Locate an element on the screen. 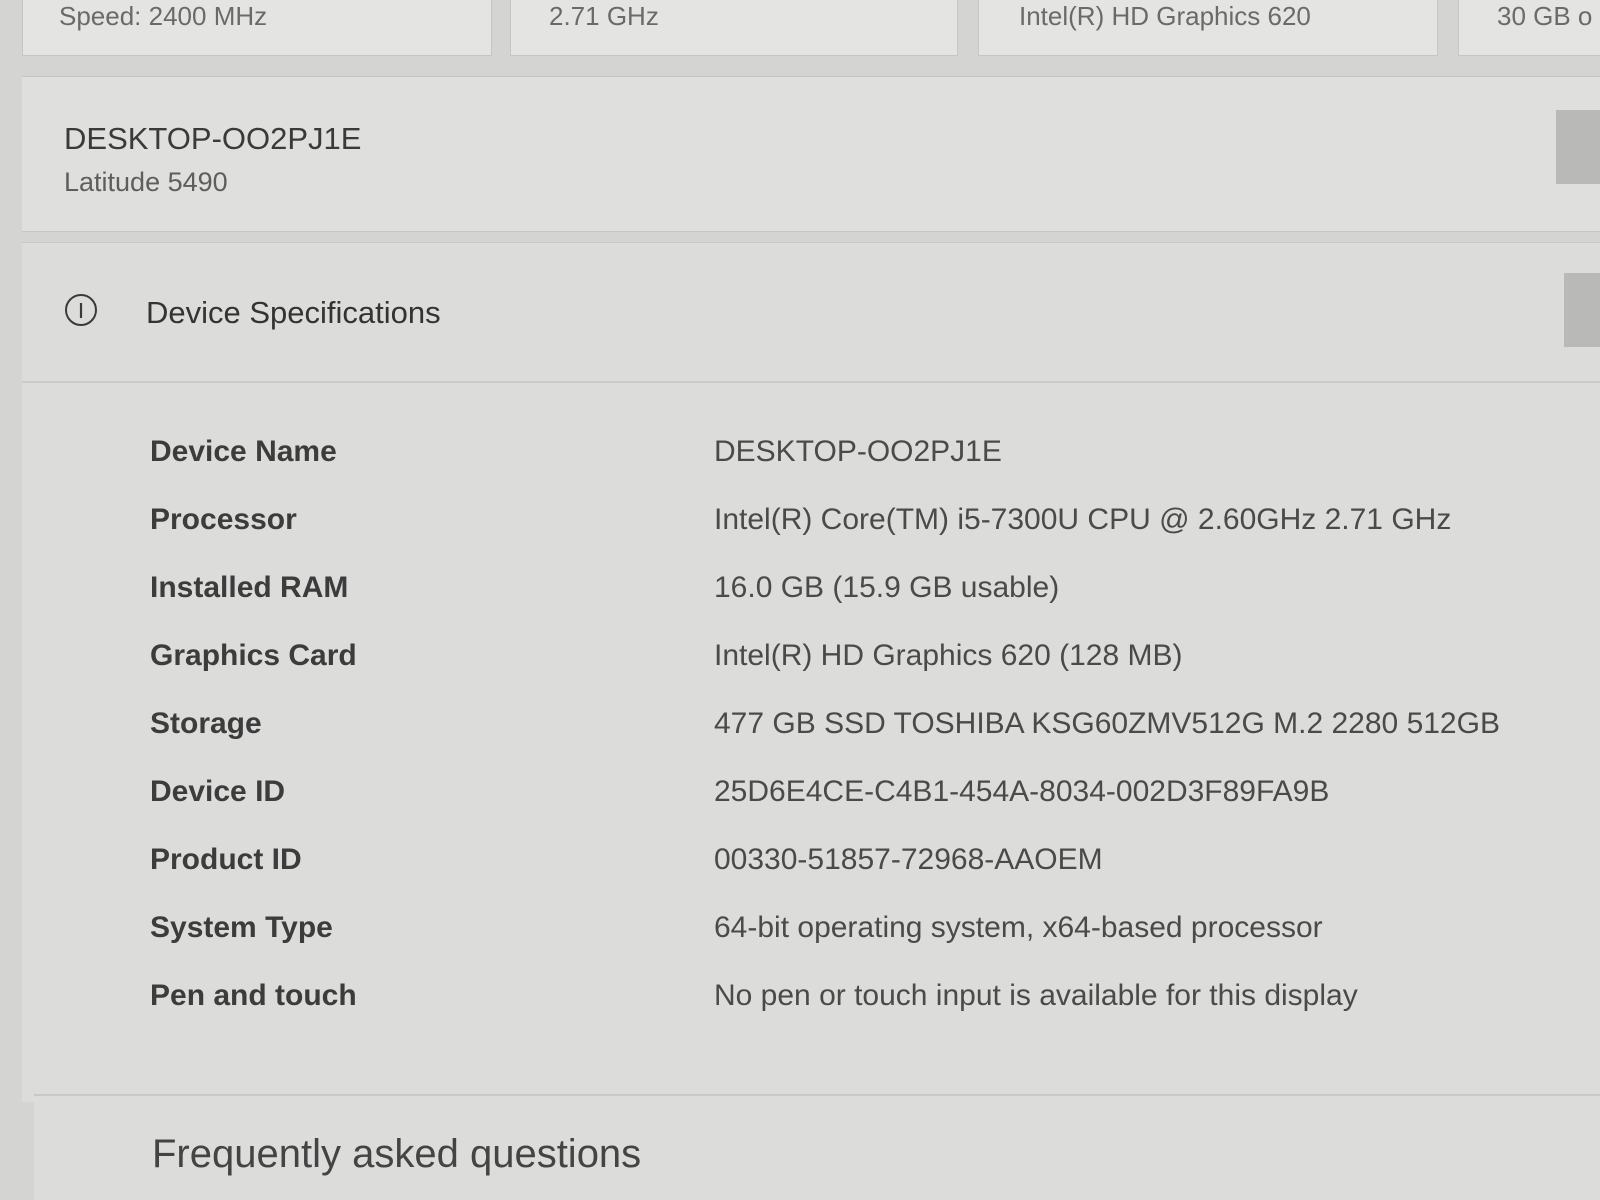  memory-summary-card: Speed: 2400 MHz is located at coordinates (257, 28).